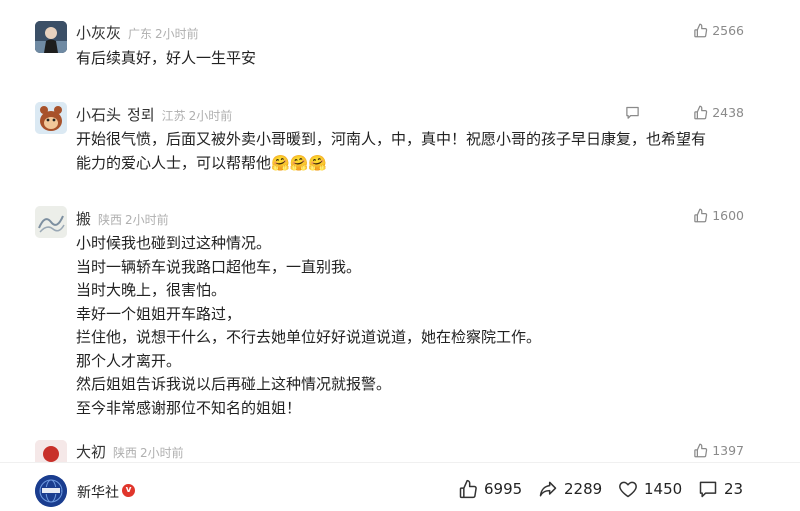 This screenshot has height=511, width=800. What do you see at coordinates (720, 489) in the screenshot?
I see `comment-button: 23` at bounding box center [720, 489].